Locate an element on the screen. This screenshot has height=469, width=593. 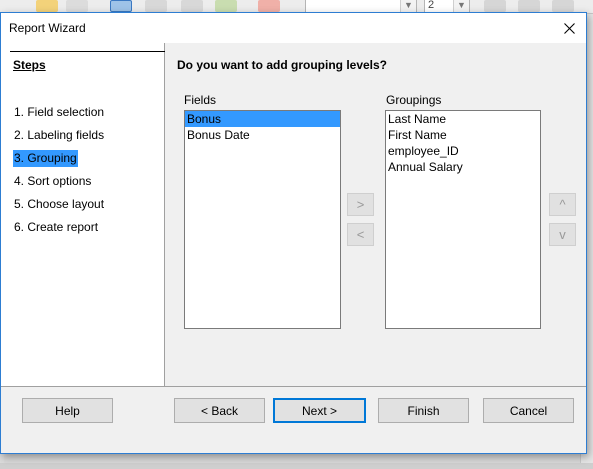
help-lifebuoy-icon is located at coordinates (269, 6).